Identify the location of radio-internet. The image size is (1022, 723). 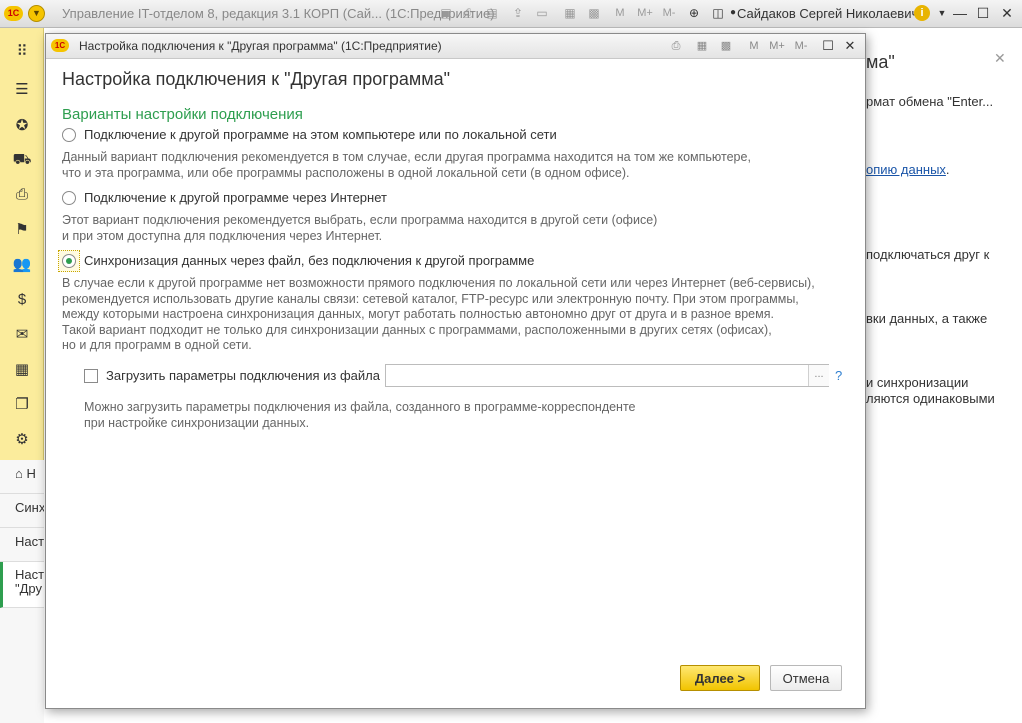
(69, 198).